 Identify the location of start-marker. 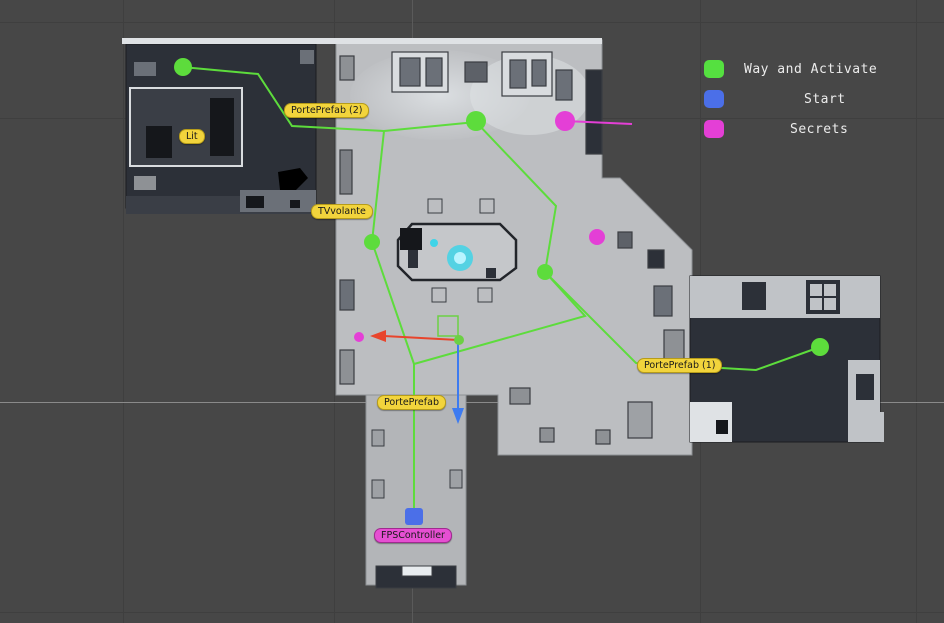
(414, 516).